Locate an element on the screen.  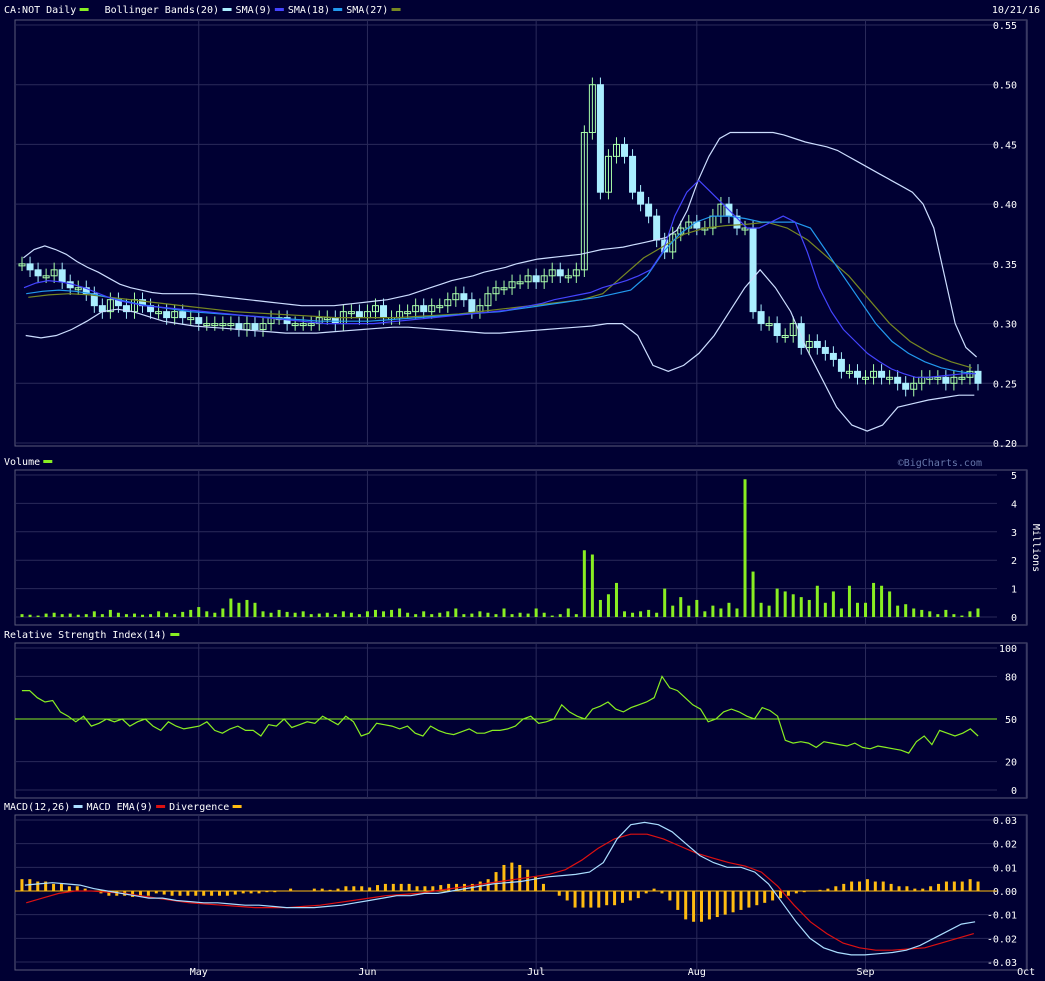
legend-label: Volume is located at coordinates (22, 462).